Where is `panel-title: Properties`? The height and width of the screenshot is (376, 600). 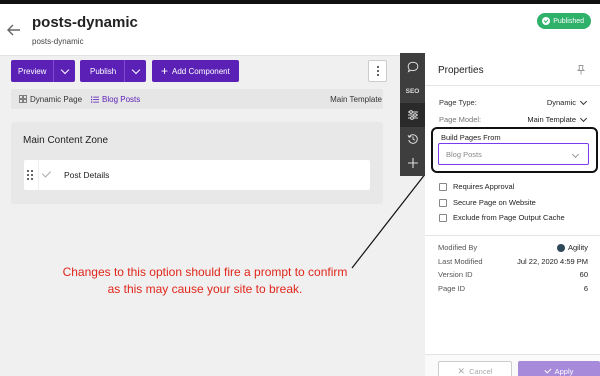
panel-title: Properties is located at coordinates (461, 70).